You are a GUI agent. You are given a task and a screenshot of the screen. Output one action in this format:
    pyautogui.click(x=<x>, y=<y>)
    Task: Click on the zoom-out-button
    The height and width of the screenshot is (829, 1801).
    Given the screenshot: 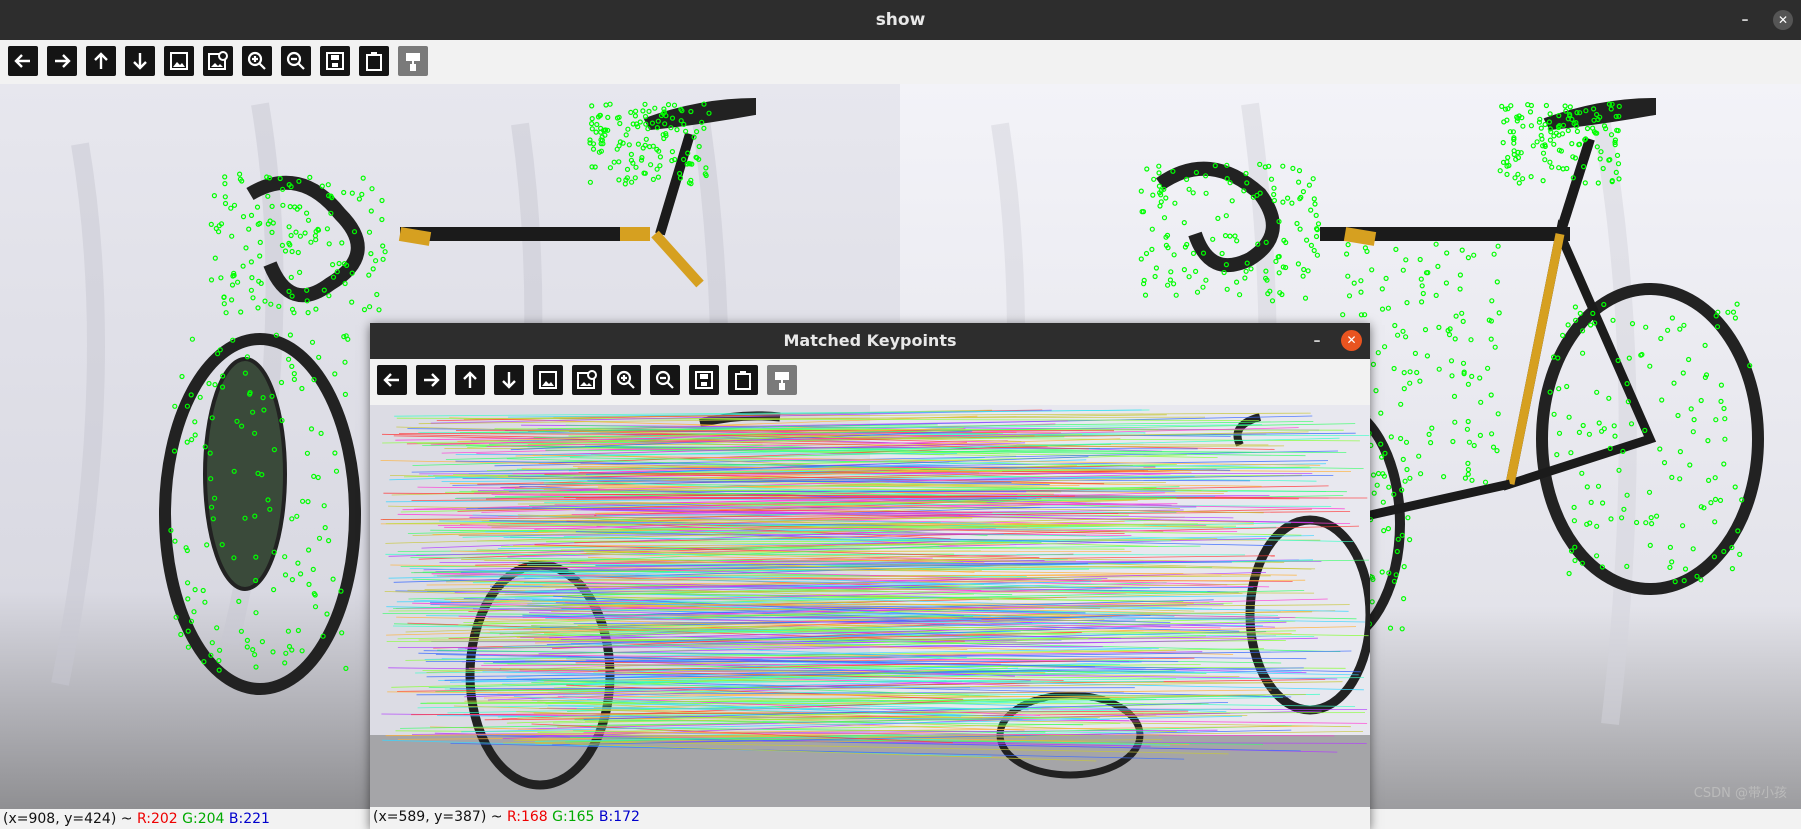 What is the action you would take?
    pyautogui.click(x=296, y=61)
    